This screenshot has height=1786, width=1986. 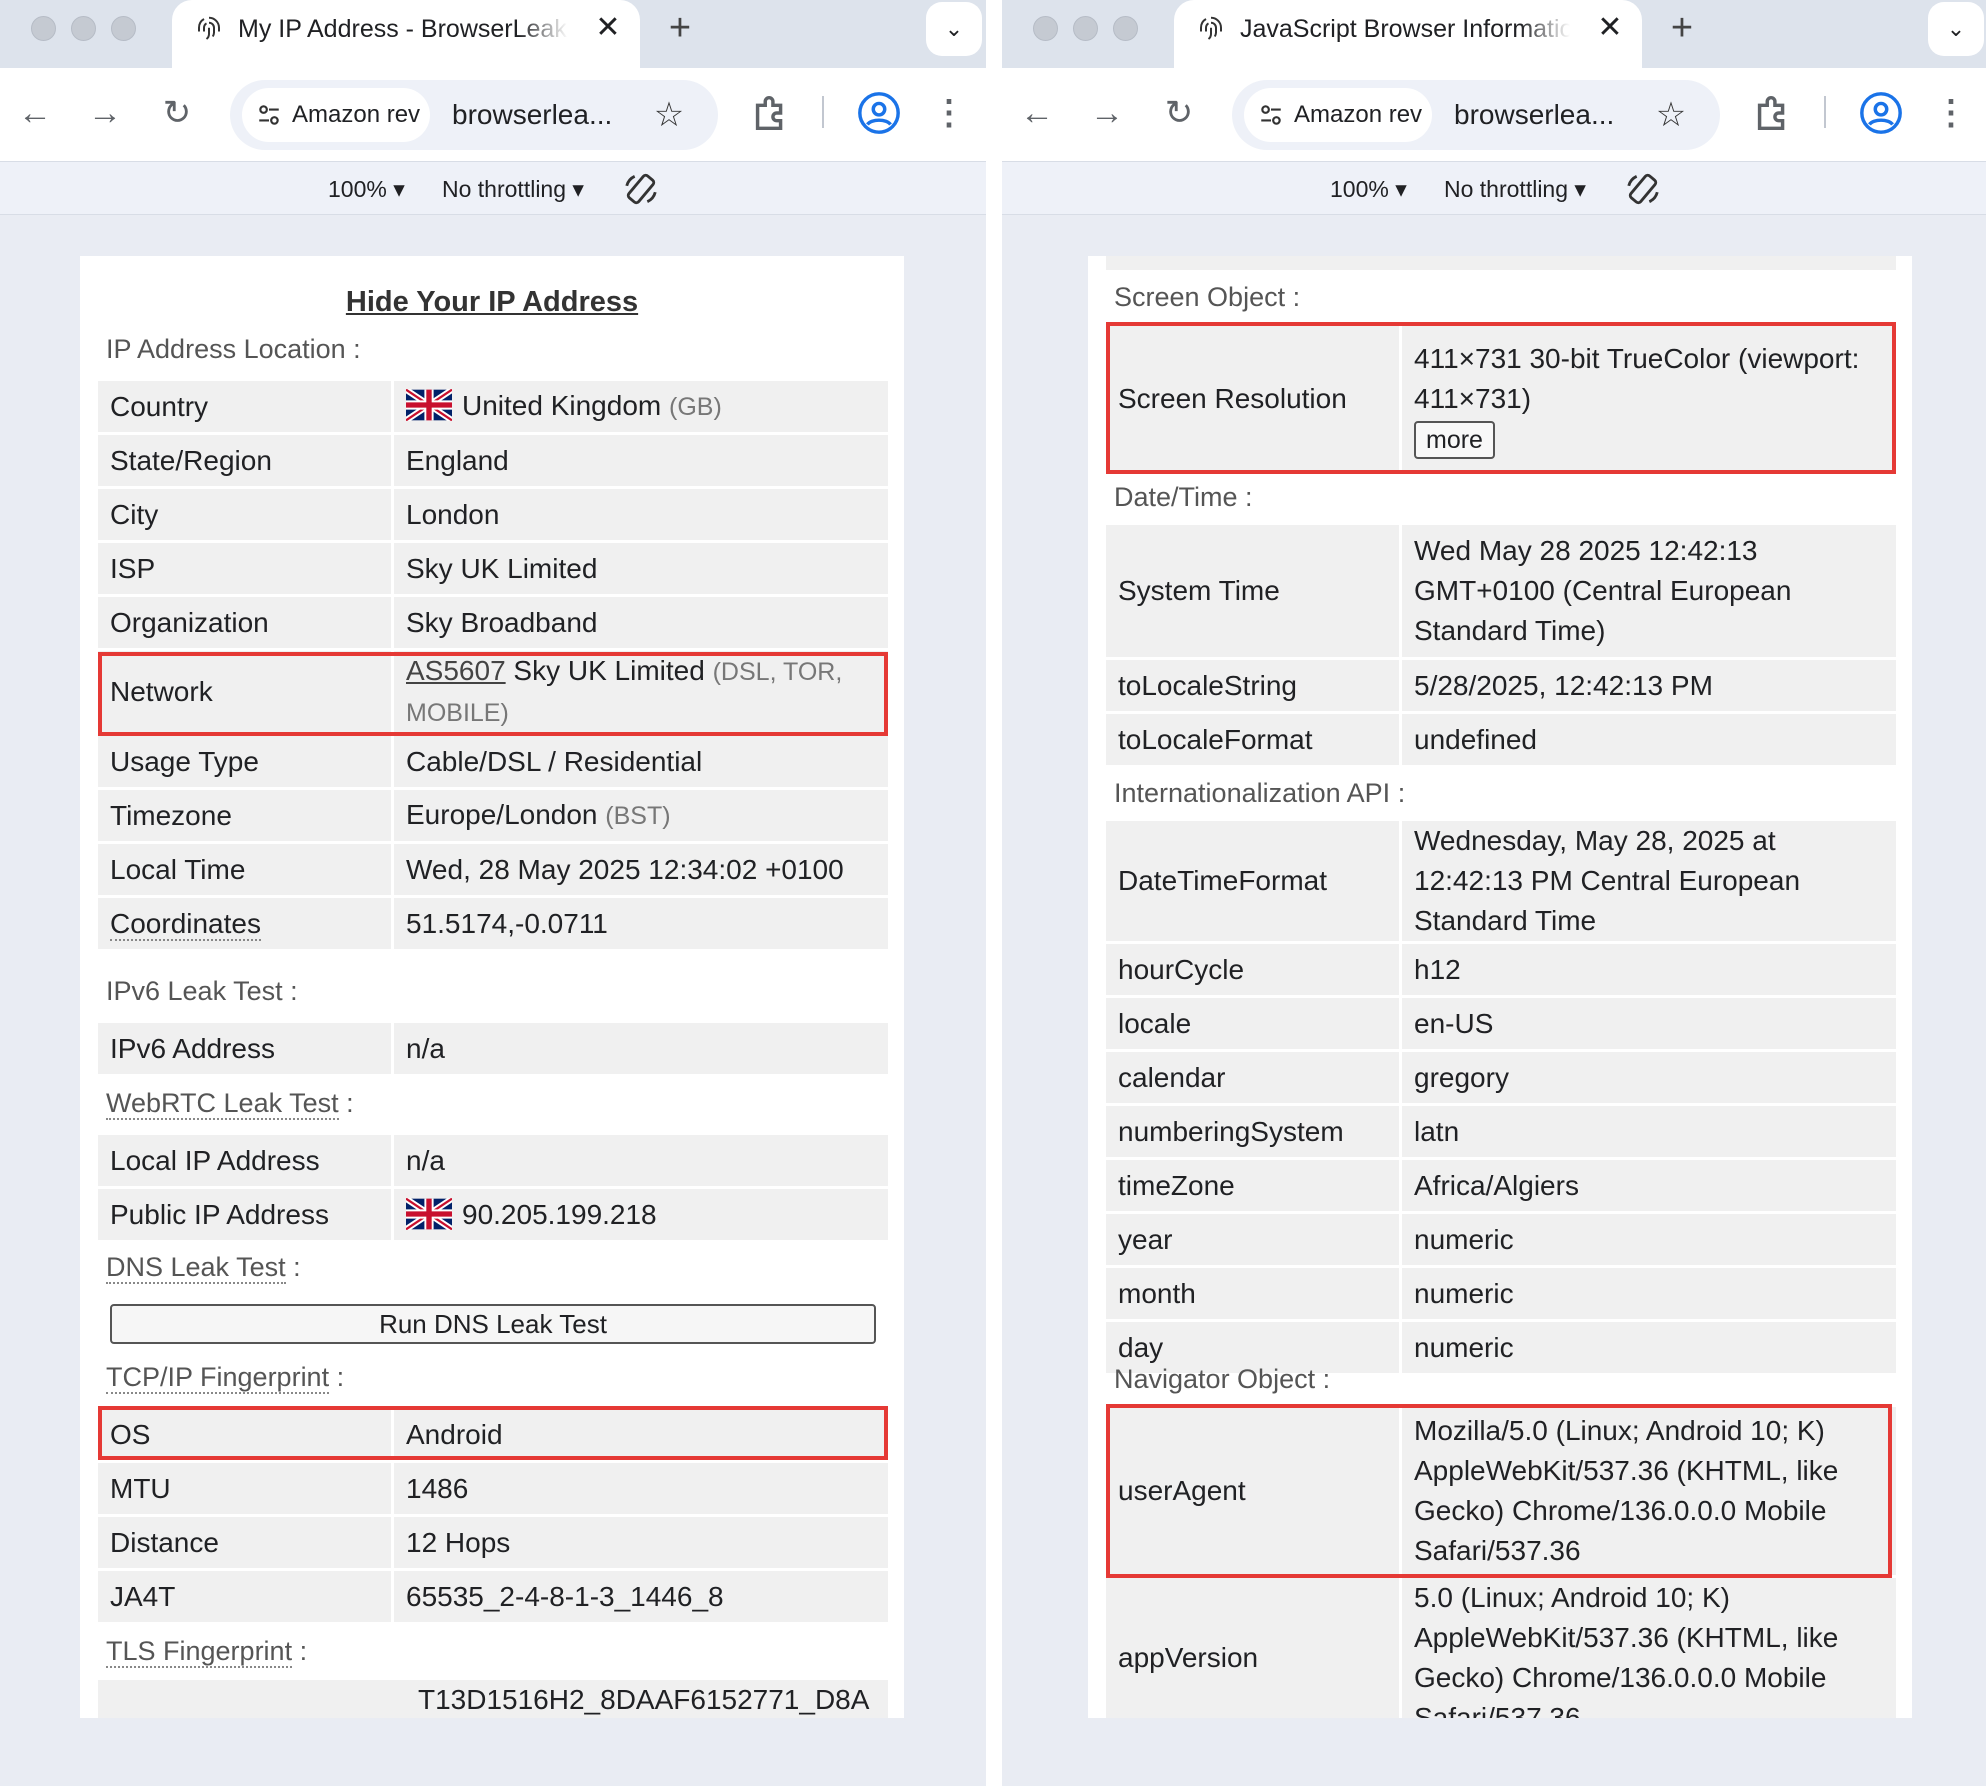 I want to click on intl-row: hourCycle h12, so click(x=1501, y=969).